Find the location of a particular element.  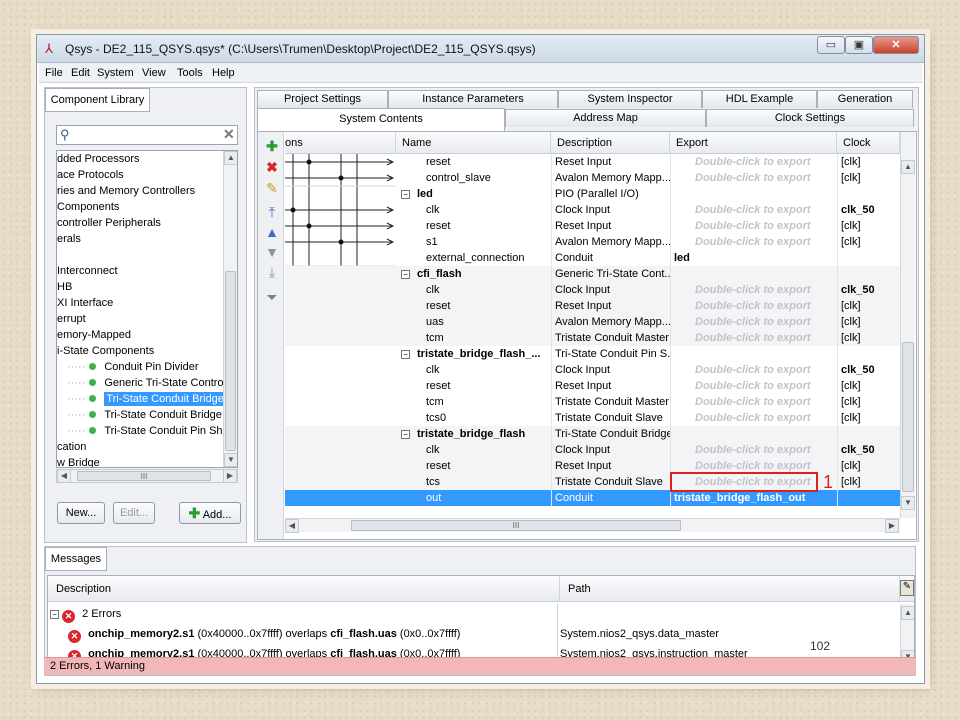

tab-messages: Messages is located at coordinates (76, 559).